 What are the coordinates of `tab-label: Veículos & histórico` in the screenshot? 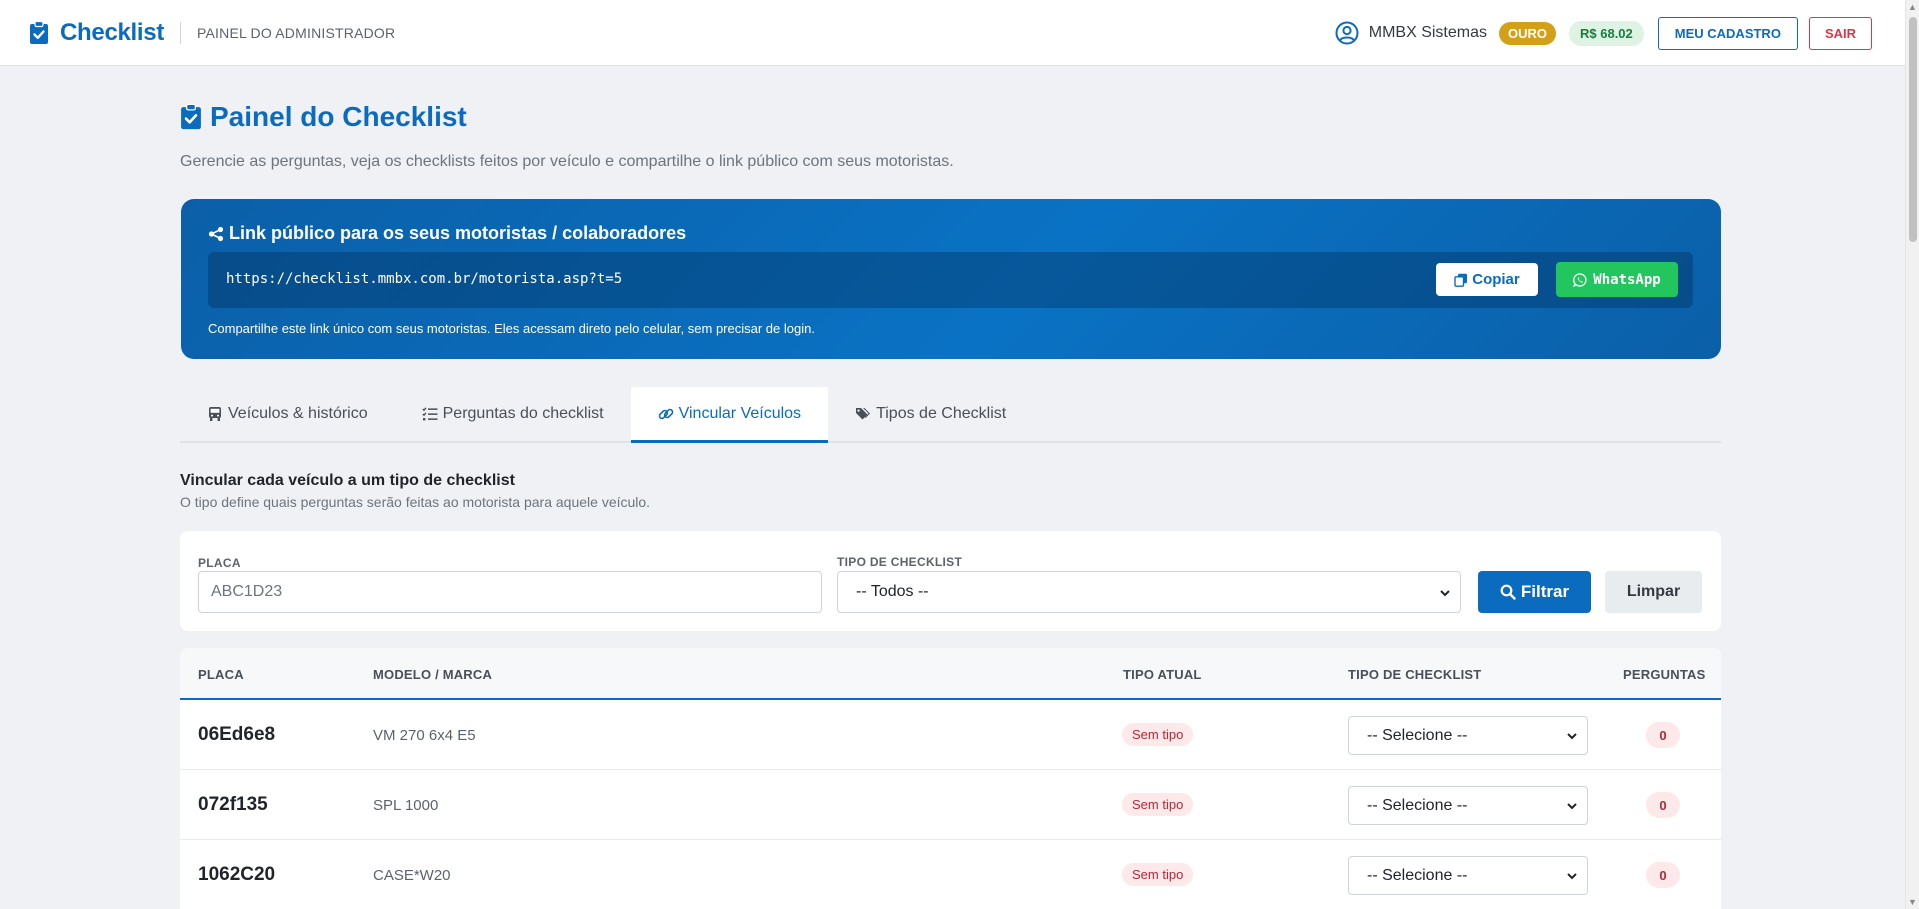 It's located at (298, 413).